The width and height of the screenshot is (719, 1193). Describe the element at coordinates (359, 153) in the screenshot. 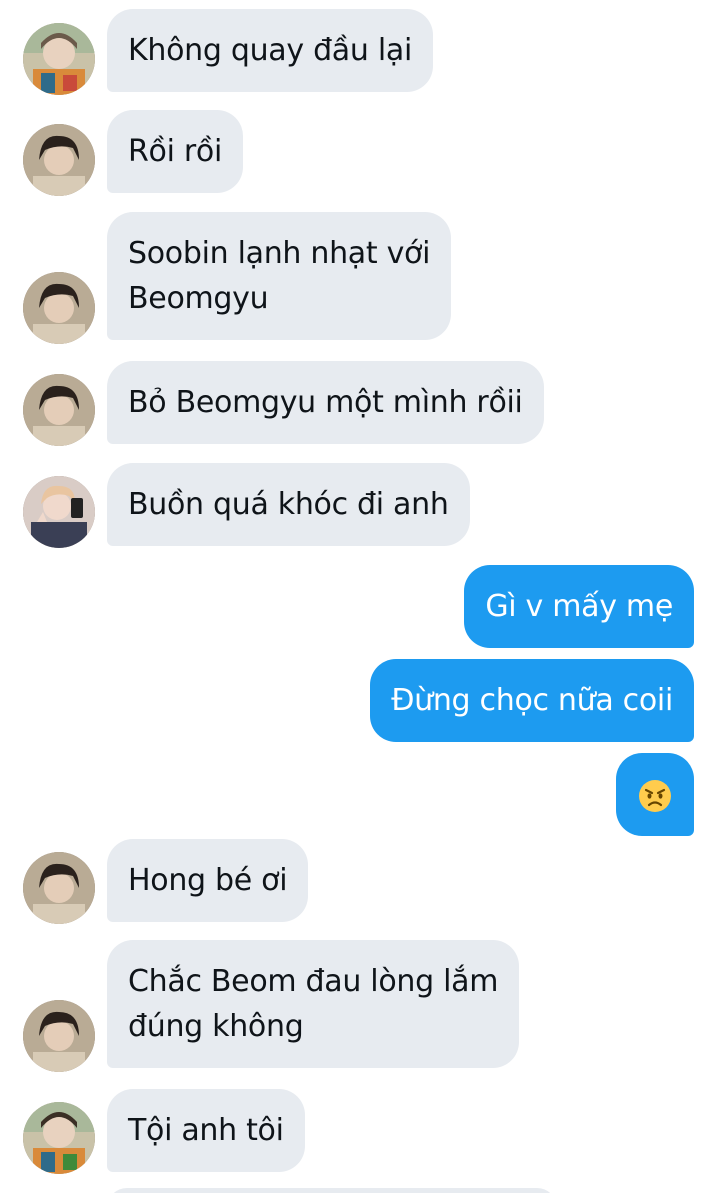

I see `message-row: Rồi rồi` at that location.